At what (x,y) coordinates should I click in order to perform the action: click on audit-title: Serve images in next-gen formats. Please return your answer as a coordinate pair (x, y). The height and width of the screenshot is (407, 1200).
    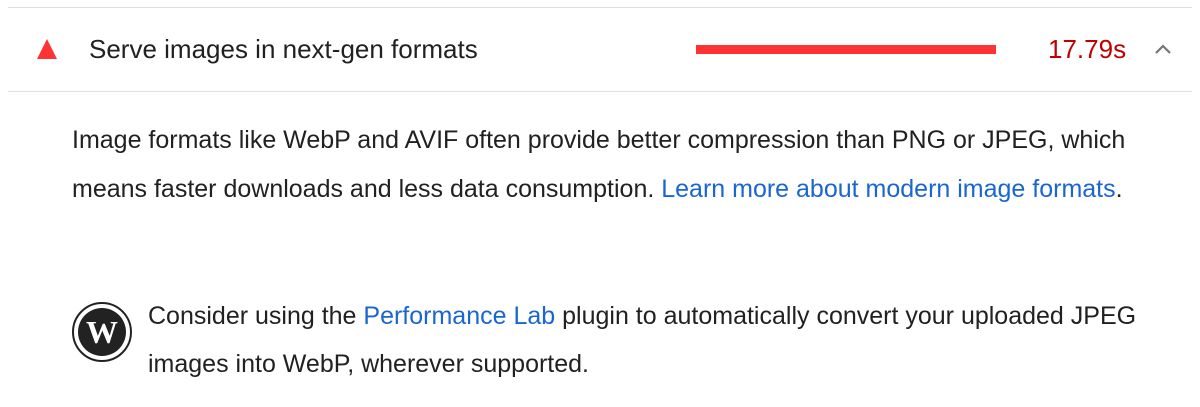
    Looking at the image, I should click on (283, 49).